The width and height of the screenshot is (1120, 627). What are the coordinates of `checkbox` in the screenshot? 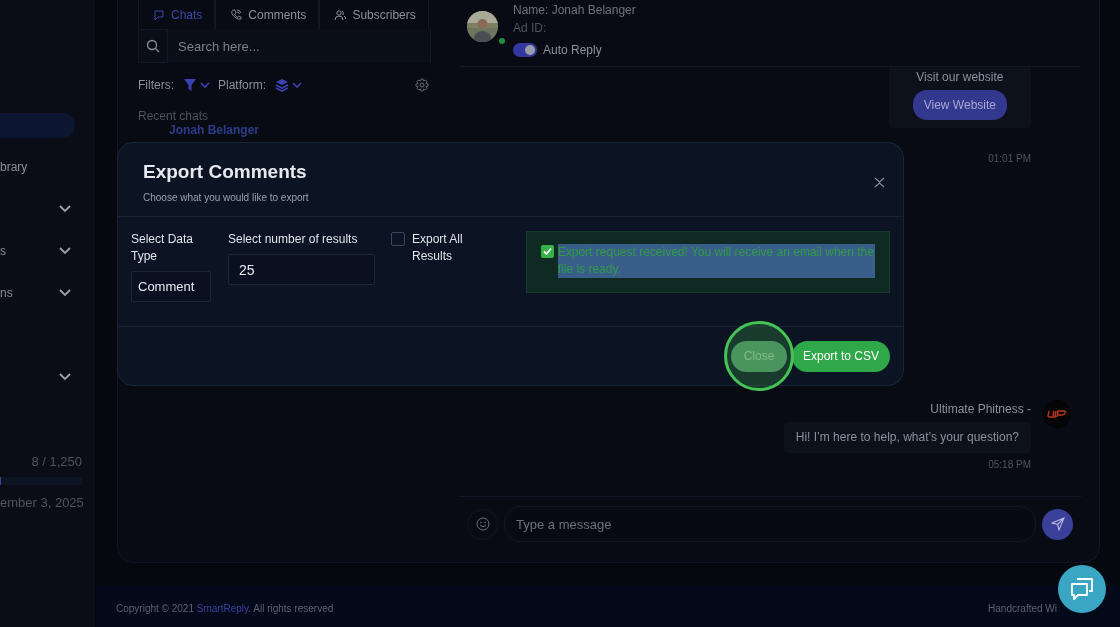 It's located at (398, 239).